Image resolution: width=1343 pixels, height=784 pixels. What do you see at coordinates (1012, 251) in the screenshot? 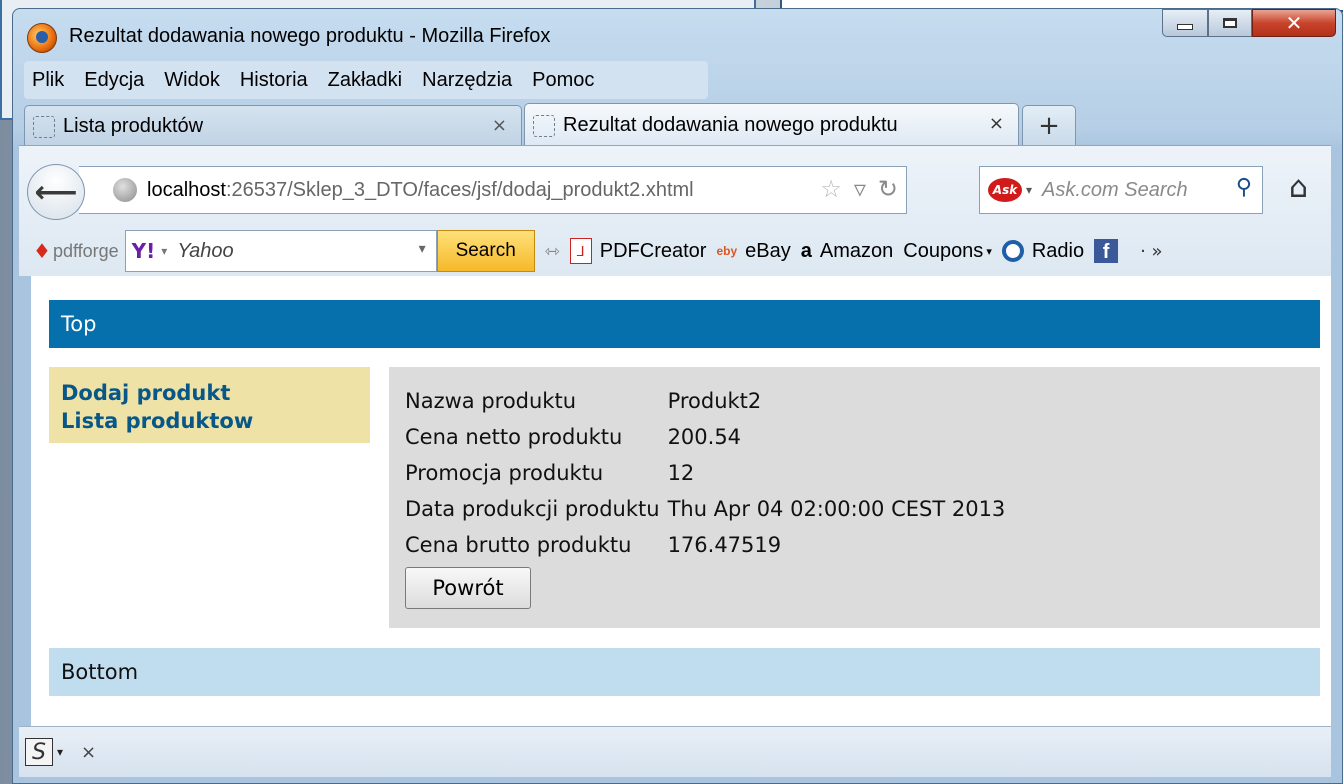
I see `radio-icon` at bounding box center [1012, 251].